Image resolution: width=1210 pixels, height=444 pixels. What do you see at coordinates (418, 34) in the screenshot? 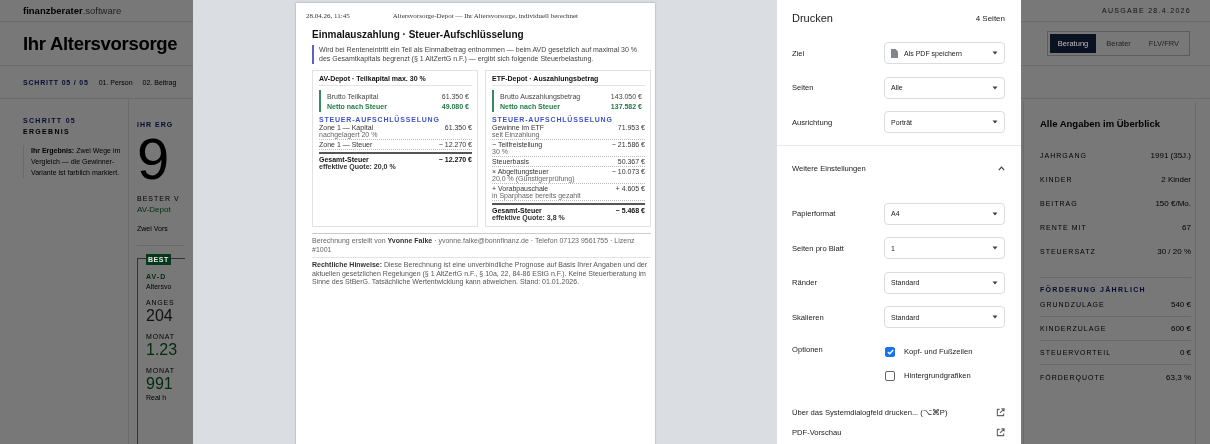
I see `document-title: Einmalauszahlung · Steuer-Aufschlüsselung` at bounding box center [418, 34].